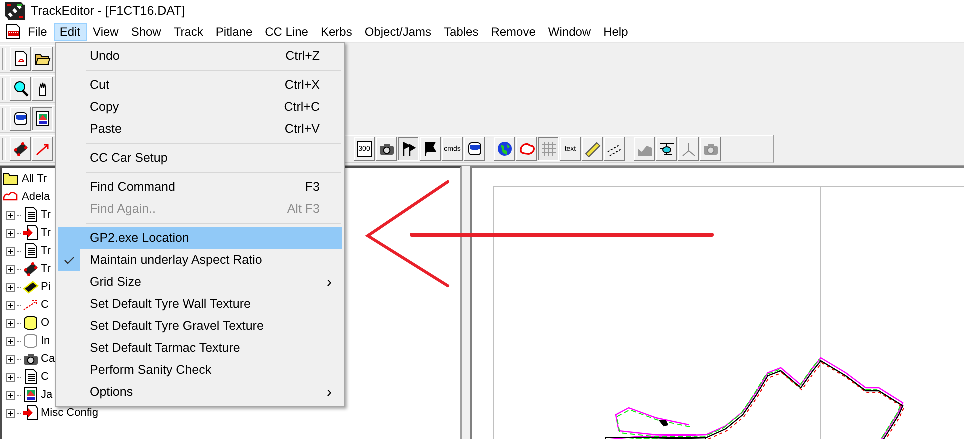 Image resolution: width=964 pixels, height=439 pixels. What do you see at coordinates (200, 158) in the screenshot?
I see `menu-item: CC Car Setup` at bounding box center [200, 158].